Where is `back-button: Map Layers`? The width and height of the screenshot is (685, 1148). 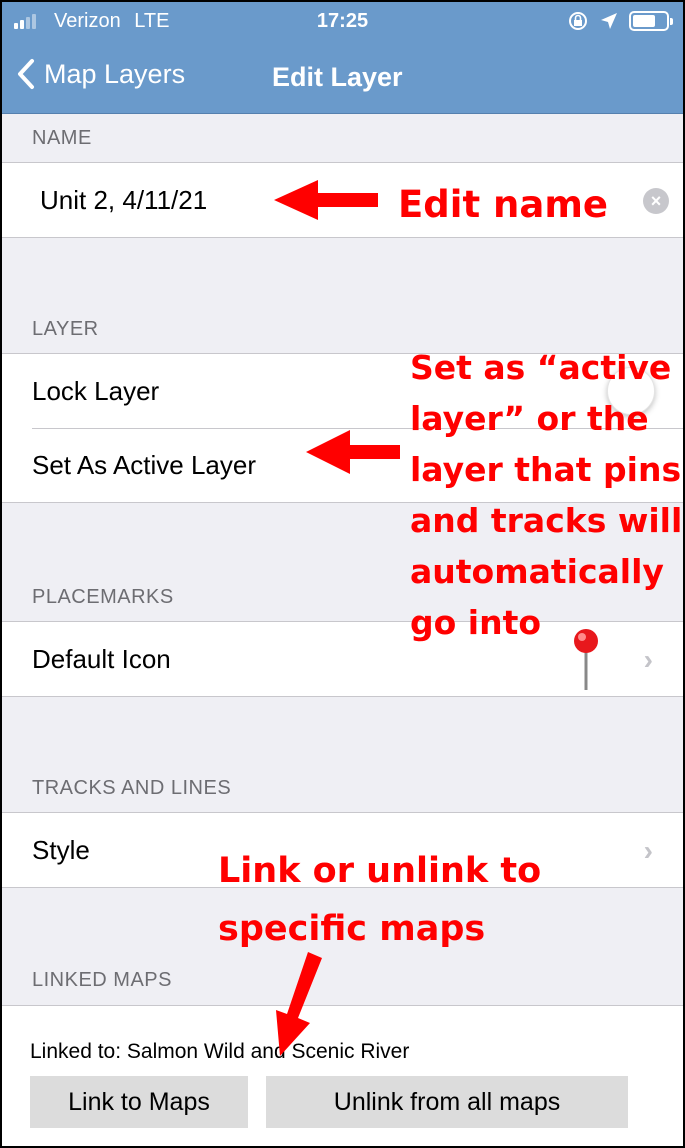 back-button: Map Layers is located at coordinates (100, 74).